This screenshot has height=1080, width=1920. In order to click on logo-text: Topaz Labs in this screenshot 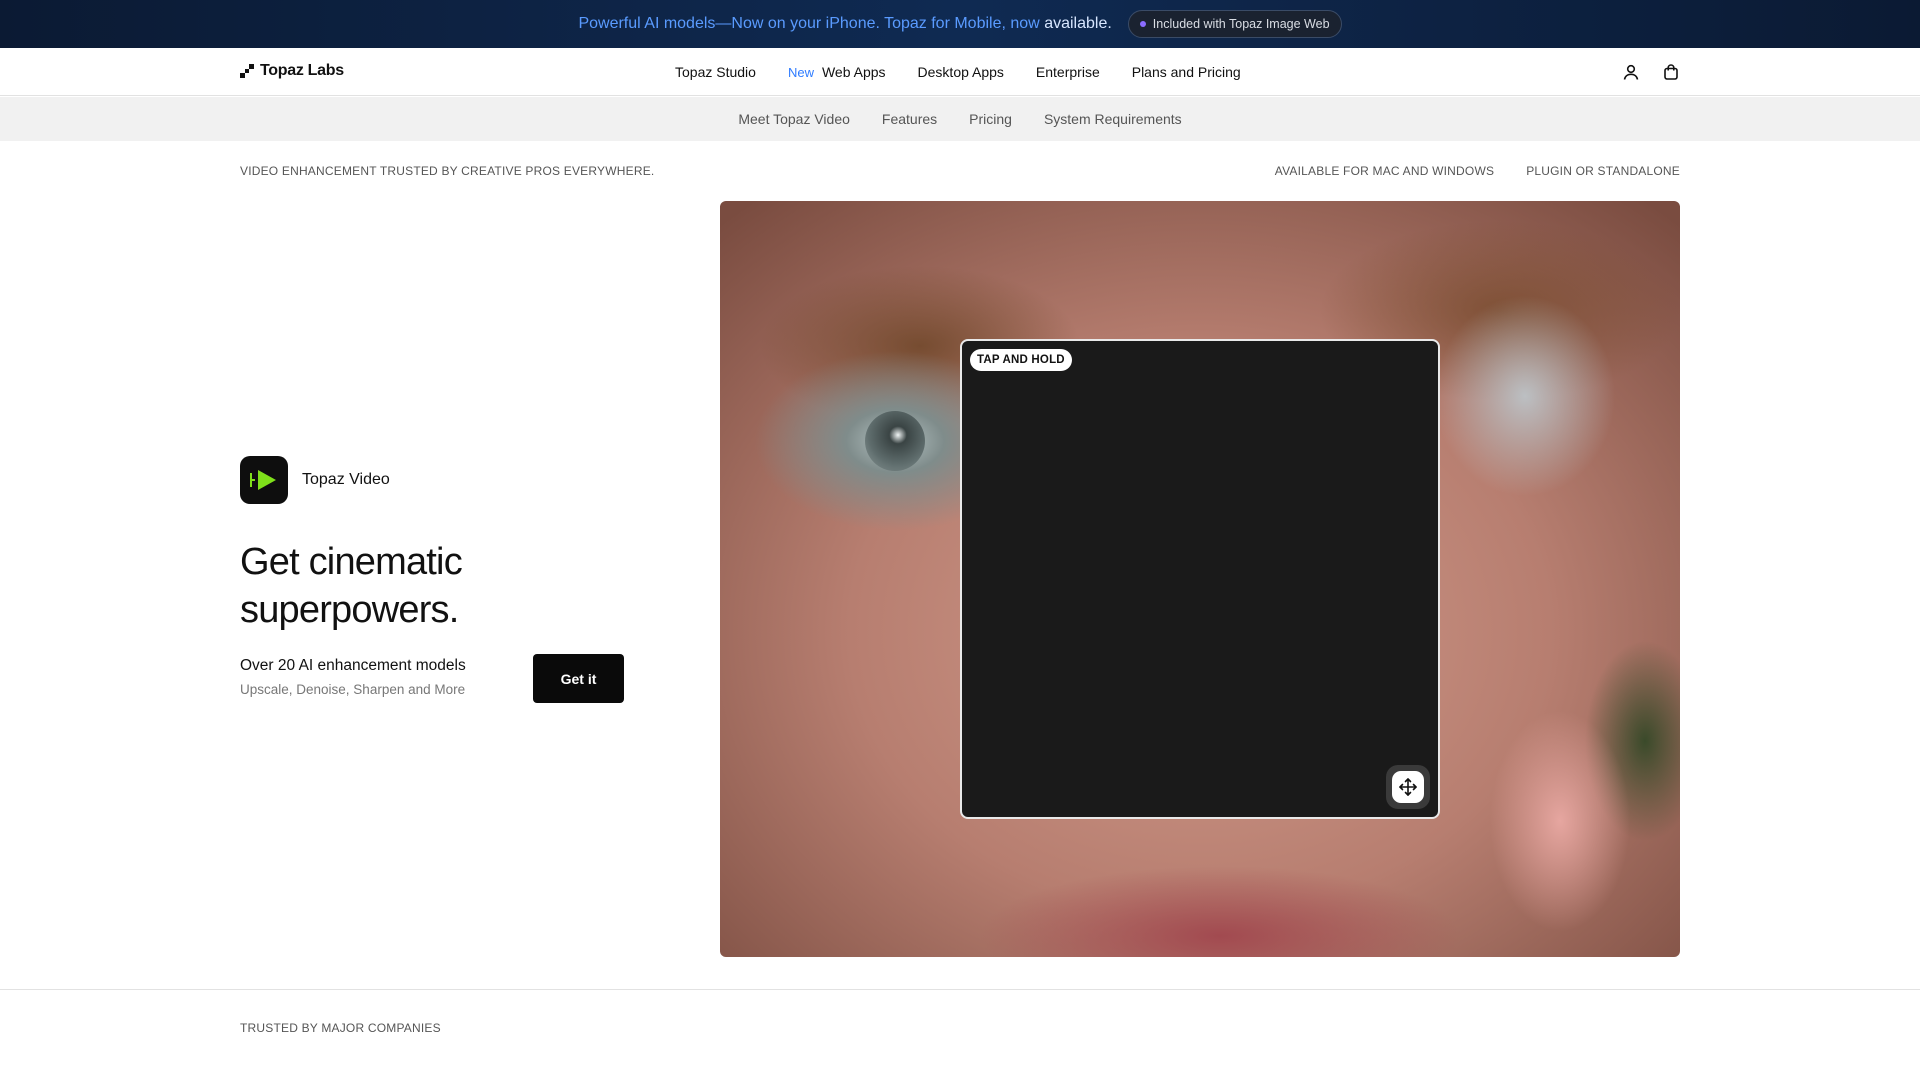, I will do `click(302, 70)`.